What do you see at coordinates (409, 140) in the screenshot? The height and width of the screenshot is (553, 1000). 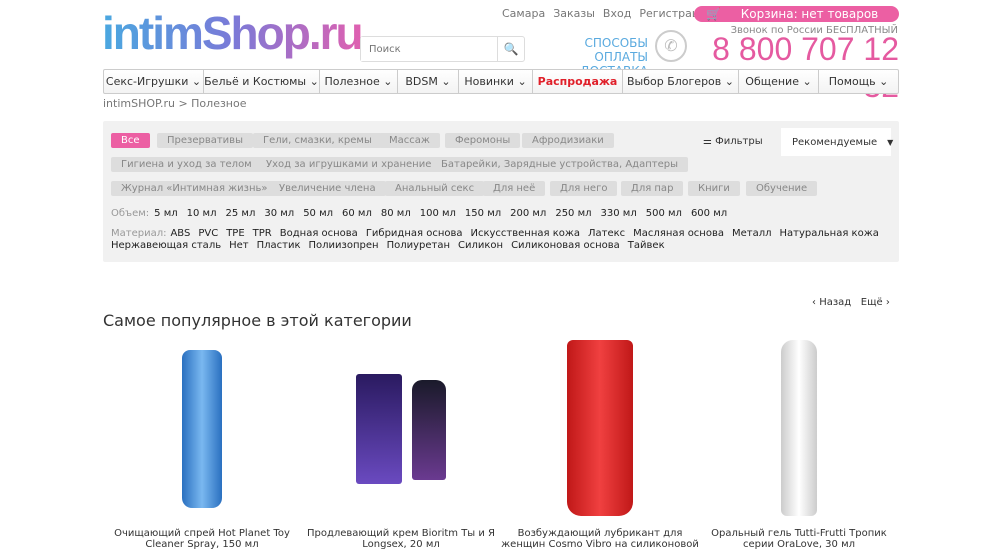 I see `category-chip: Массаж` at bounding box center [409, 140].